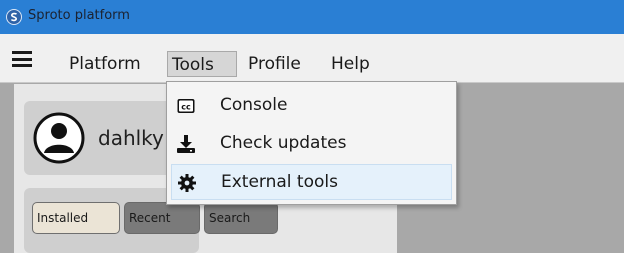 This screenshot has height=253, width=624. I want to click on sproto-logo-icon, so click(14, 17).